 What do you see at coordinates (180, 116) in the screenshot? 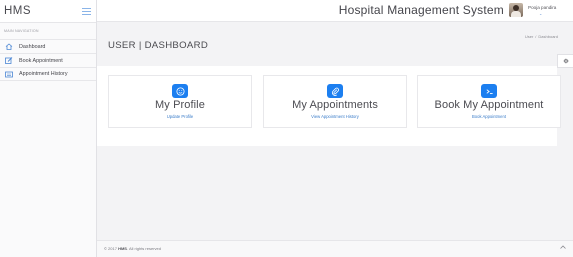
I see `update-profile-link: Update Profile` at bounding box center [180, 116].